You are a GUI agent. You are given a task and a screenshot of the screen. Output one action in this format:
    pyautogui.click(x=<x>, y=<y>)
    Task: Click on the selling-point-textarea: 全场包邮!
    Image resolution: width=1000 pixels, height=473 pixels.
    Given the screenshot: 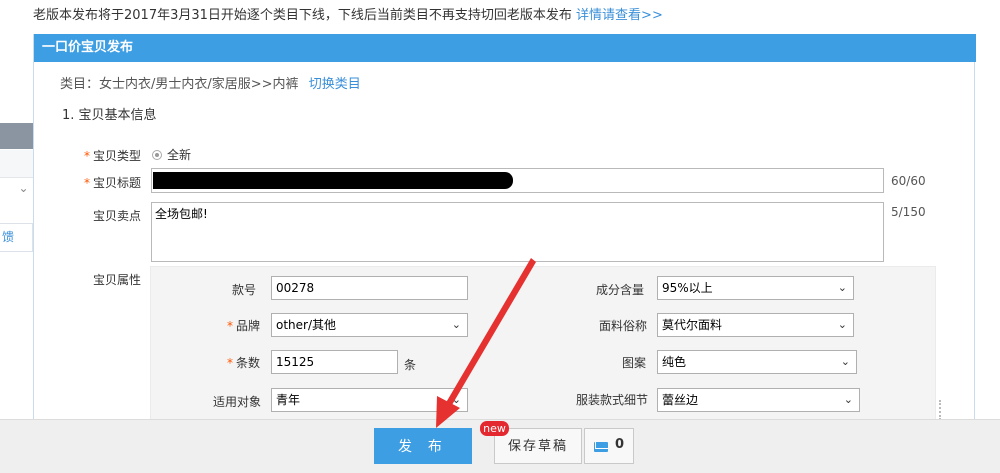 What is the action you would take?
    pyautogui.click(x=517, y=232)
    